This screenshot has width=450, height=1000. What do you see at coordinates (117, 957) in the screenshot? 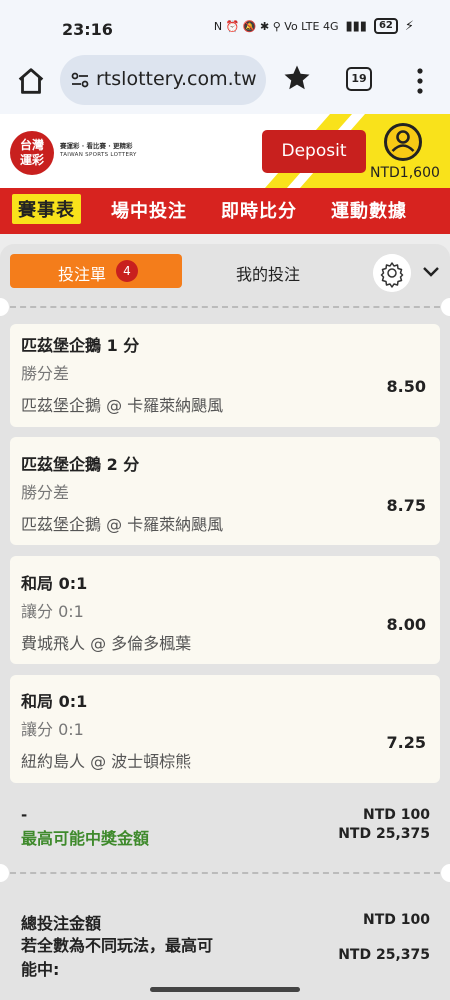
I see `all-different-max-label: 若全數為不同玩法，最高可能中:` at bounding box center [117, 957].